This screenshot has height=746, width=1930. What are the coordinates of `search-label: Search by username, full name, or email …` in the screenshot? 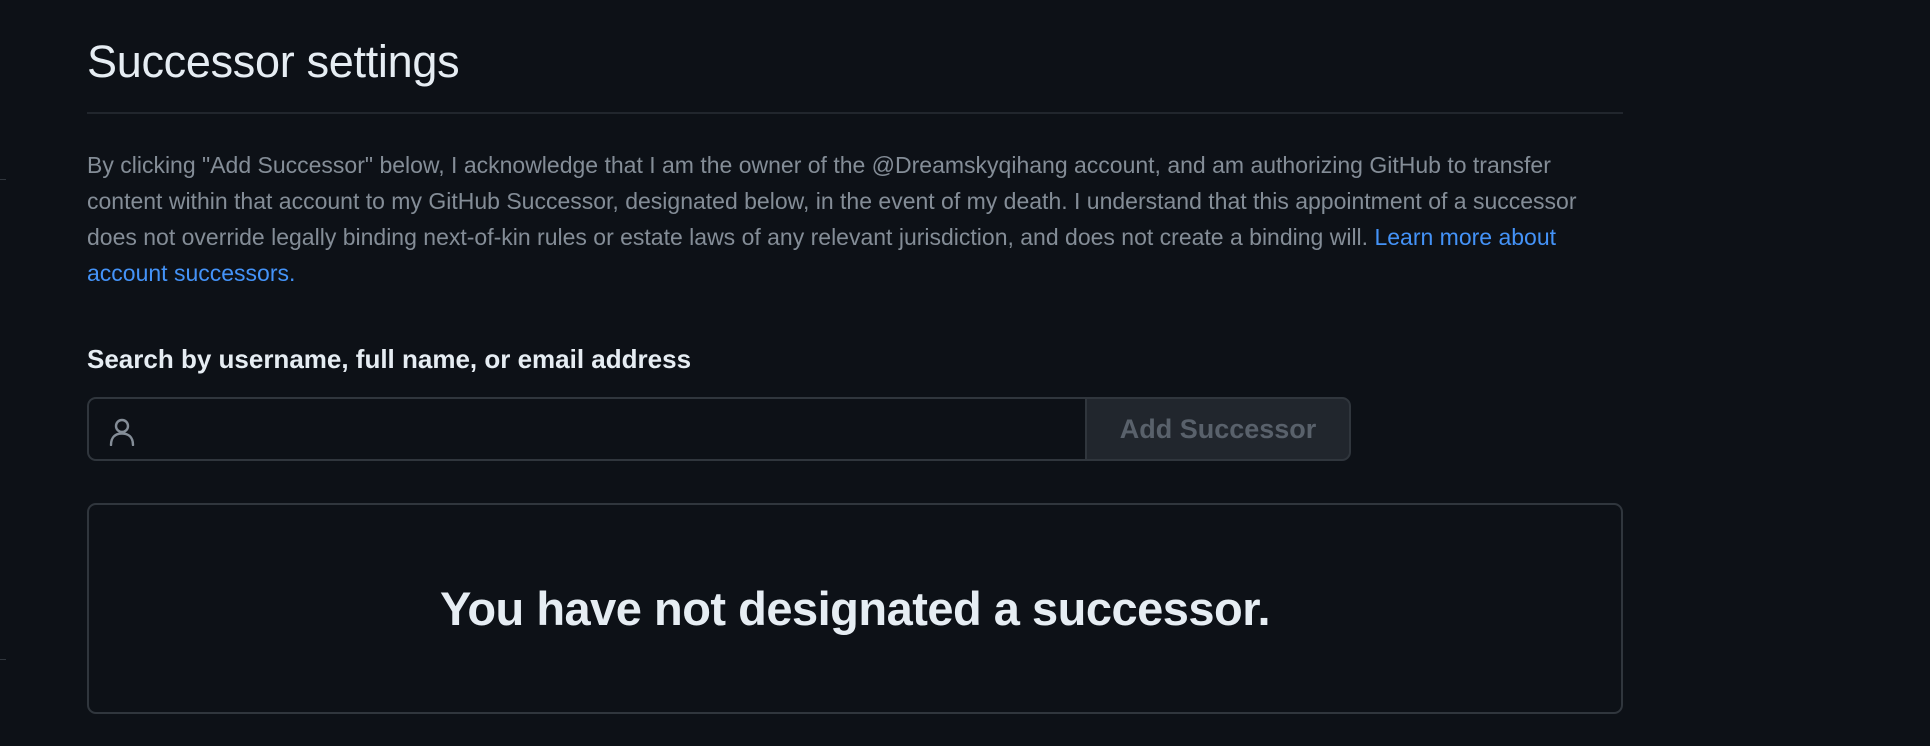 It's located at (389, 359).